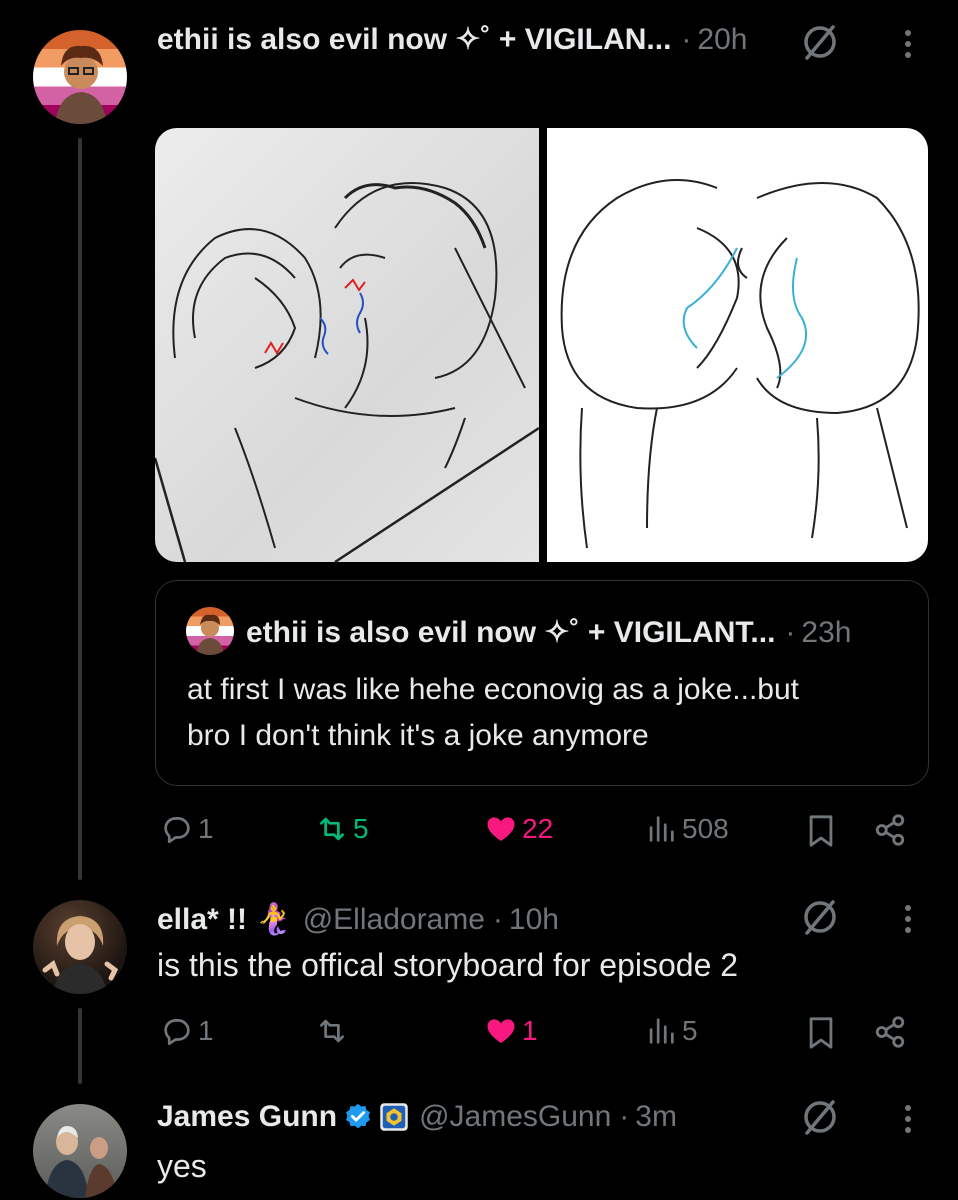  I want to click on affiliate-badge-icon, so click(394, 1117).